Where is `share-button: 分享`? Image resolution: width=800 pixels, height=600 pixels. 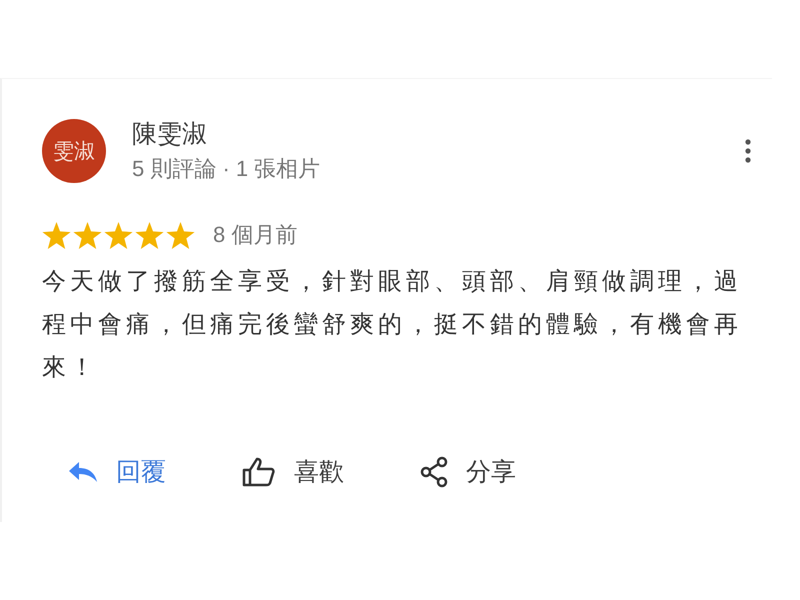
share-button: 分享 is located at coordinates (468, 471).